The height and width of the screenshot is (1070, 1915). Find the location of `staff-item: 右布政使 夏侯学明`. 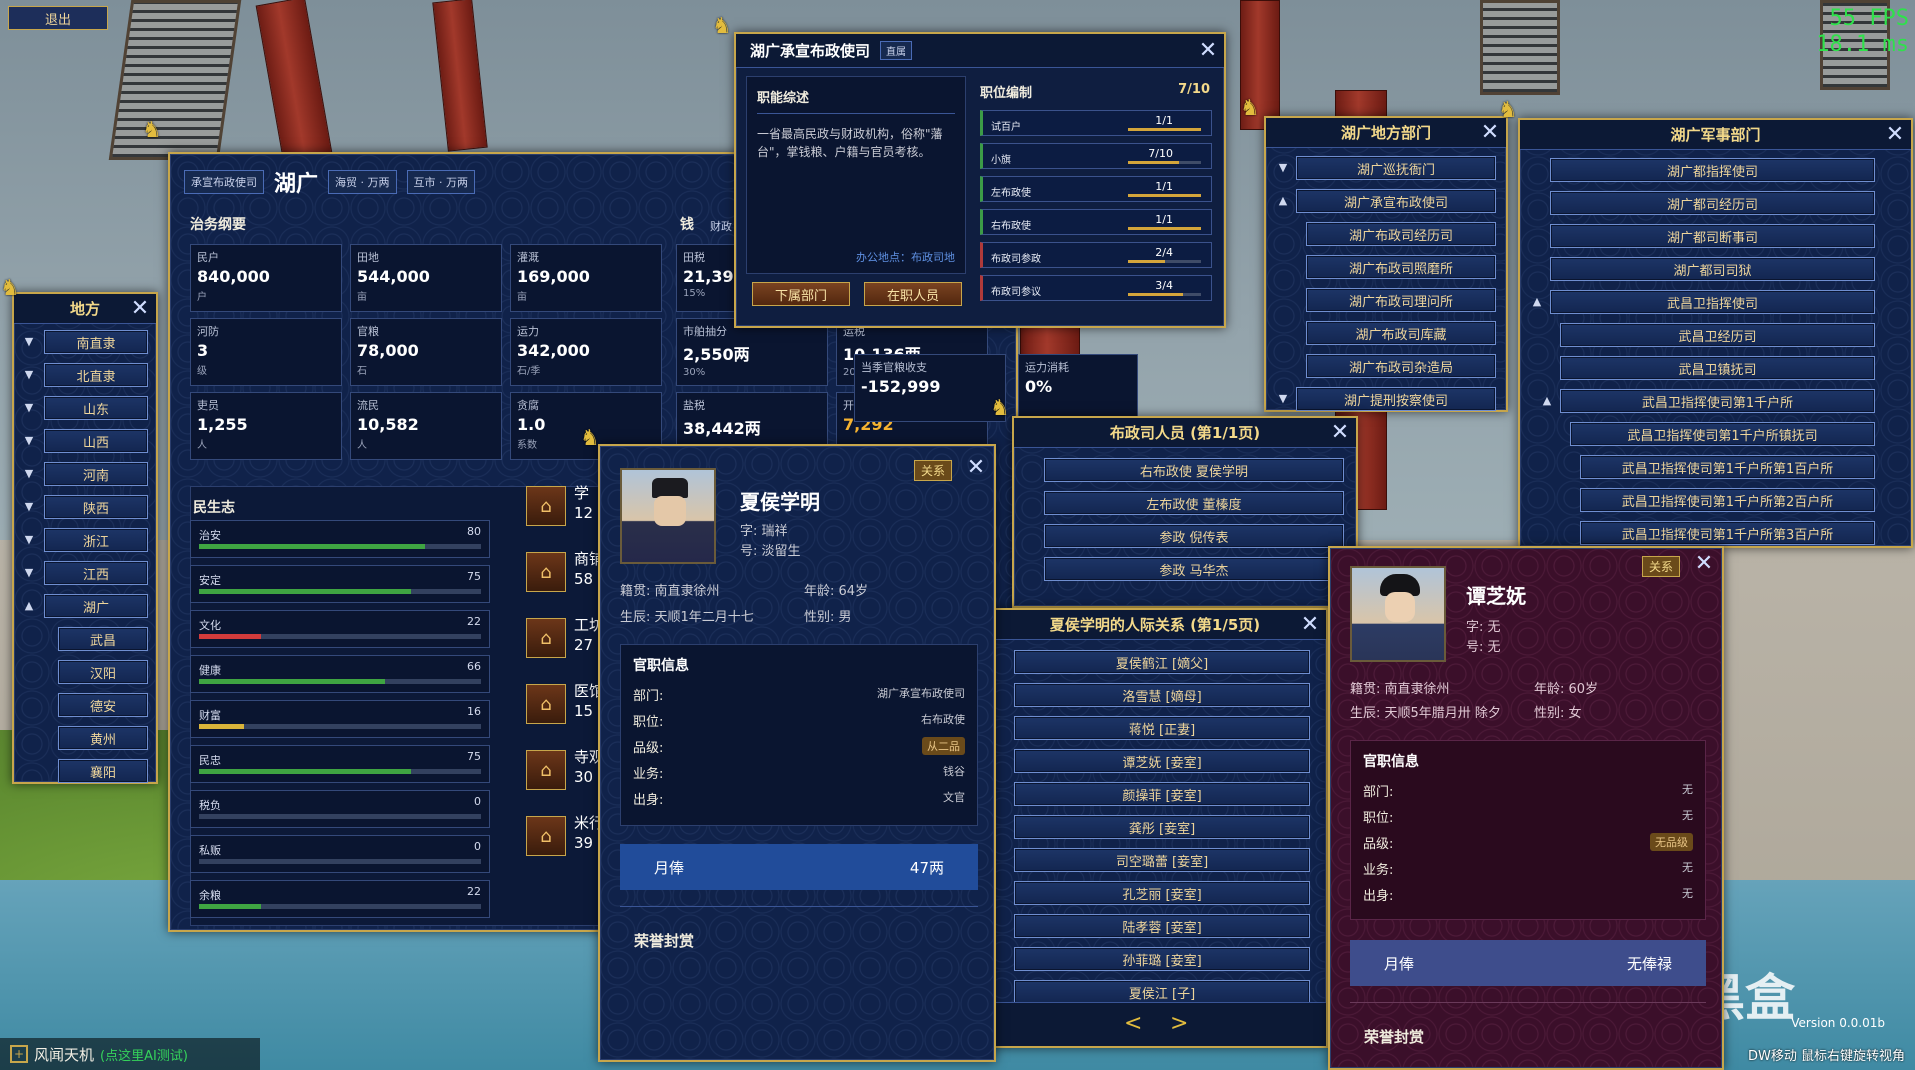

staff-item: 右布政使 夏侯学明 is located at coordinates (1194, 470).